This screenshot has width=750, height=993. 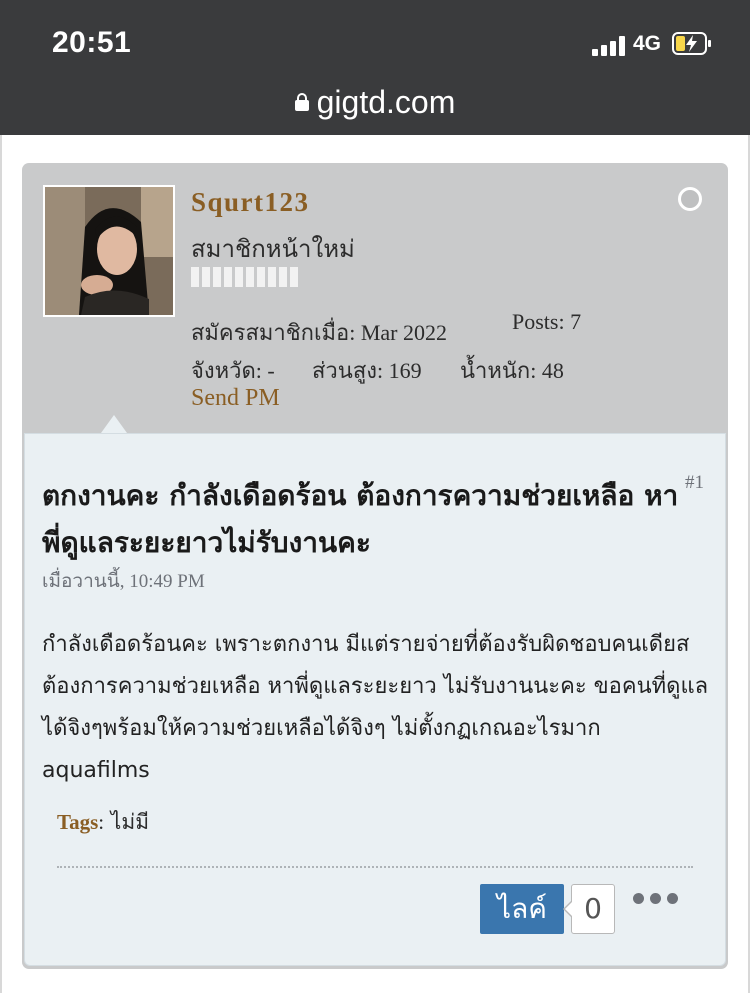 I want to click on joined-info: สมัครสมาชิกเมื่อ: Mar 2022, so click(x=319, y=332).